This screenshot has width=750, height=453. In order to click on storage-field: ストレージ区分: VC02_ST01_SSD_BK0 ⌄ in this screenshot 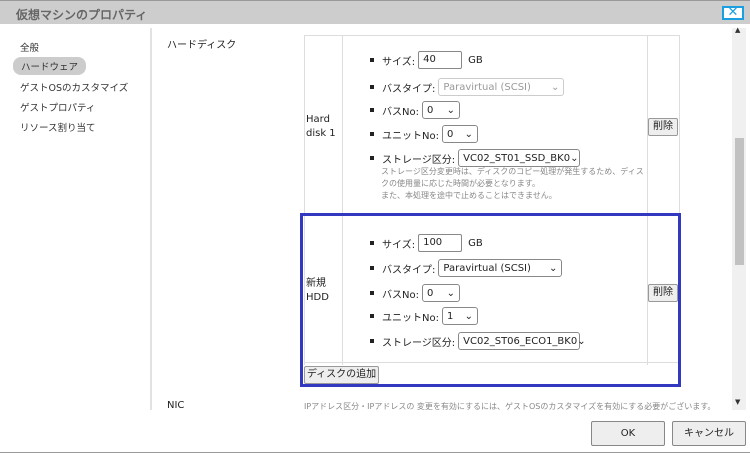, I will do `click(475, 158)`.